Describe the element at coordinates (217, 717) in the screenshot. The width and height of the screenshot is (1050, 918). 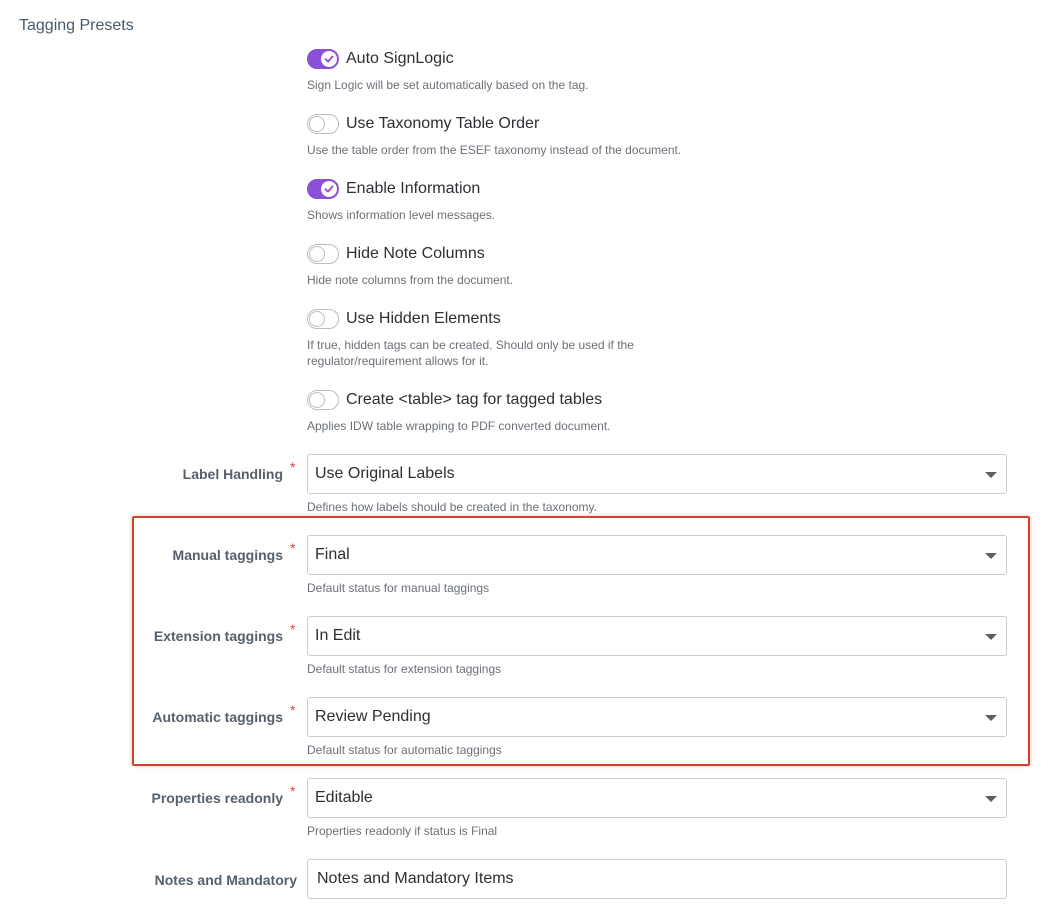
I see `automatic-taggings-label: Automatic taggings` at that location.